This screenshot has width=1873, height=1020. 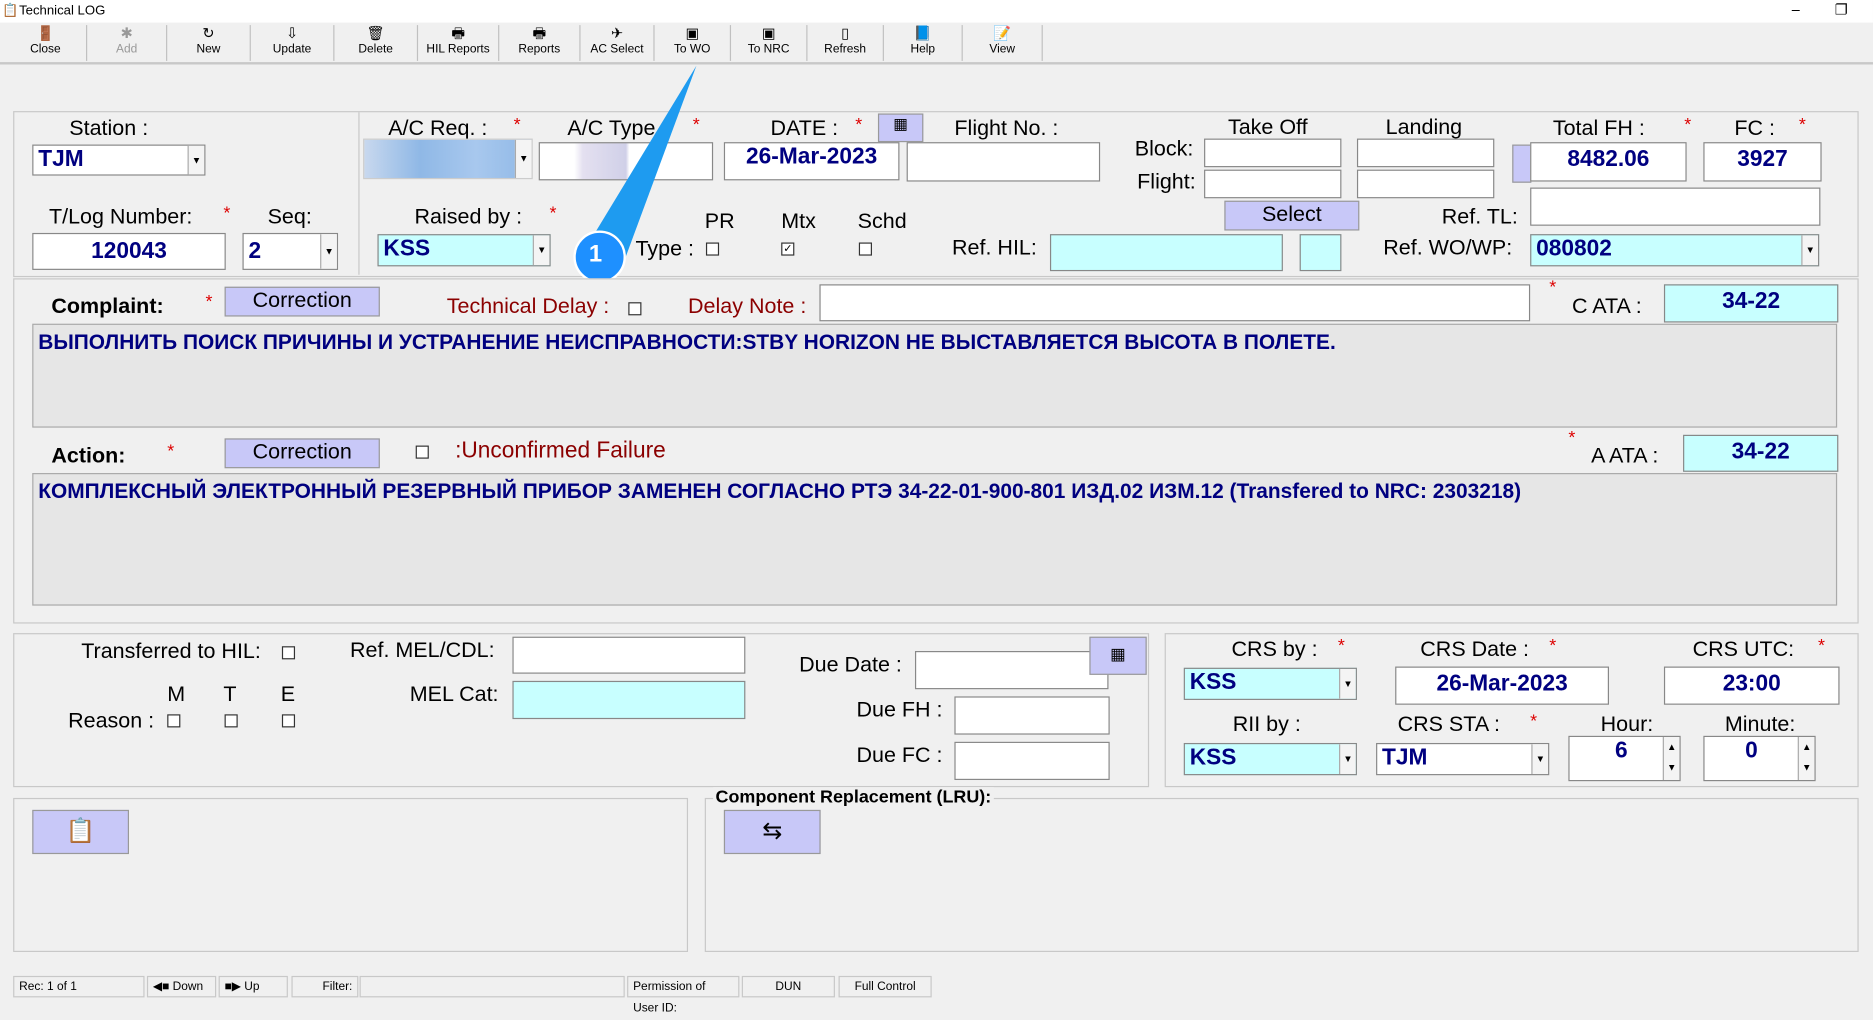 I want to click on unconfirmed-failure-checkbox, so click(x=422, y=452).